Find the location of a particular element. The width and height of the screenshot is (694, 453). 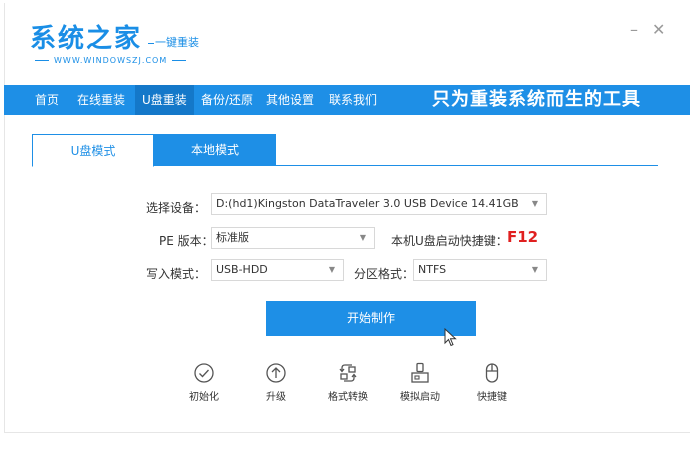

write-mode-value: USB-HDD is located at coordinates (242, 269).